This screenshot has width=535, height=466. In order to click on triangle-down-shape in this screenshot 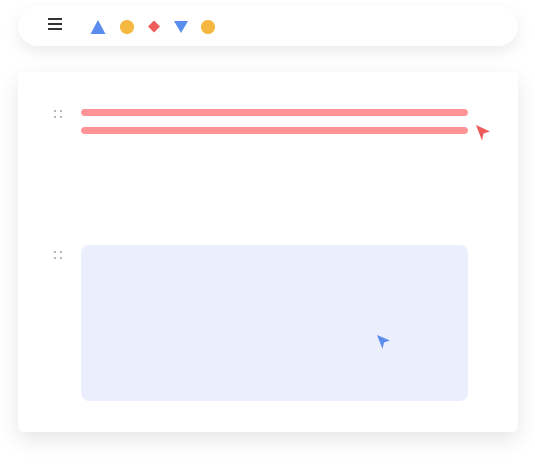, I will do `click(181, 27)`.